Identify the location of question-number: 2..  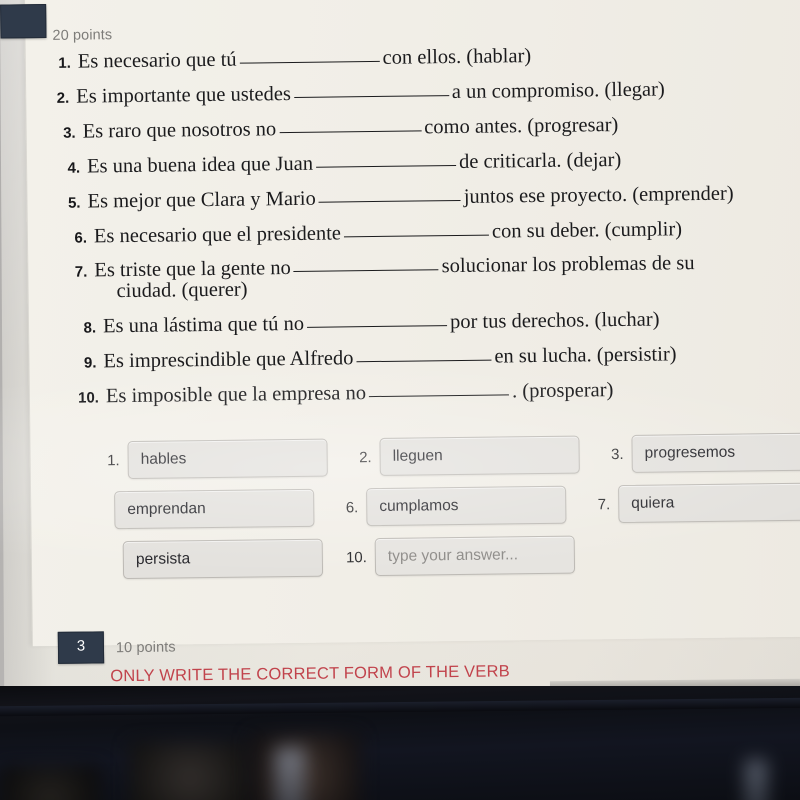
(63, 98).